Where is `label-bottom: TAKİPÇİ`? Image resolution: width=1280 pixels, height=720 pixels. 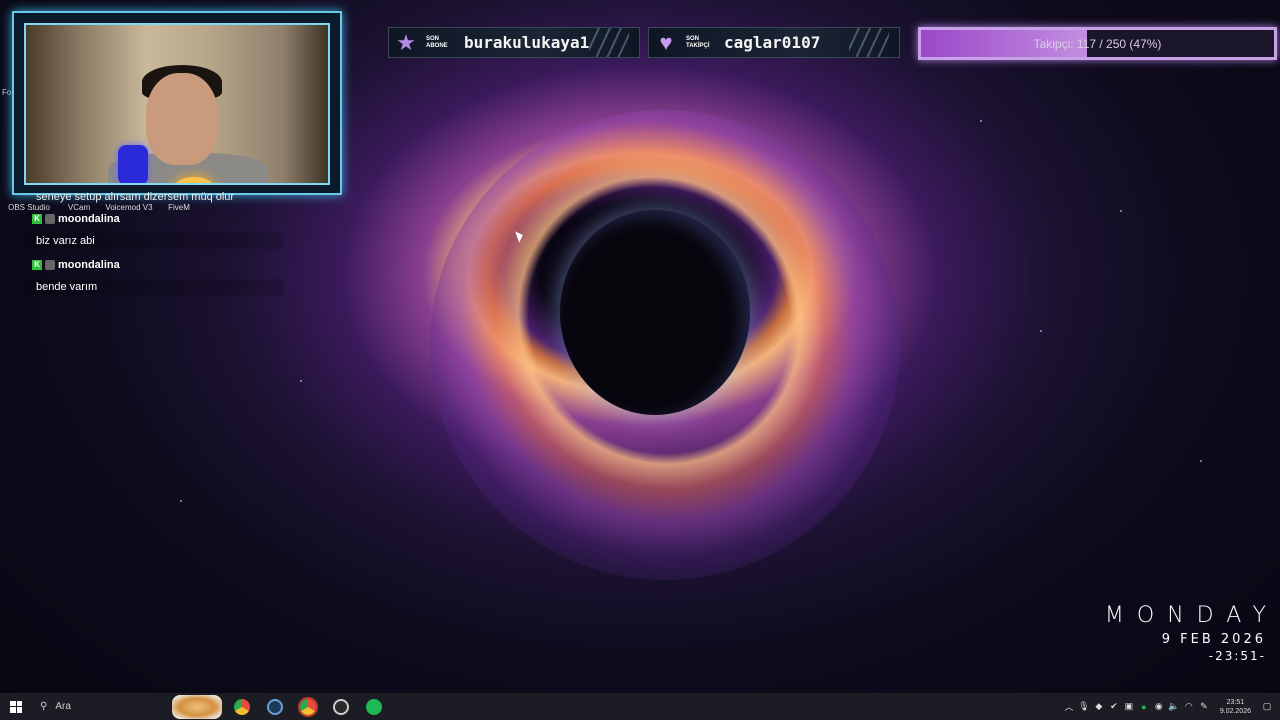
label-bottom: TAKİPÇİ is located at coordinates (698, 45).